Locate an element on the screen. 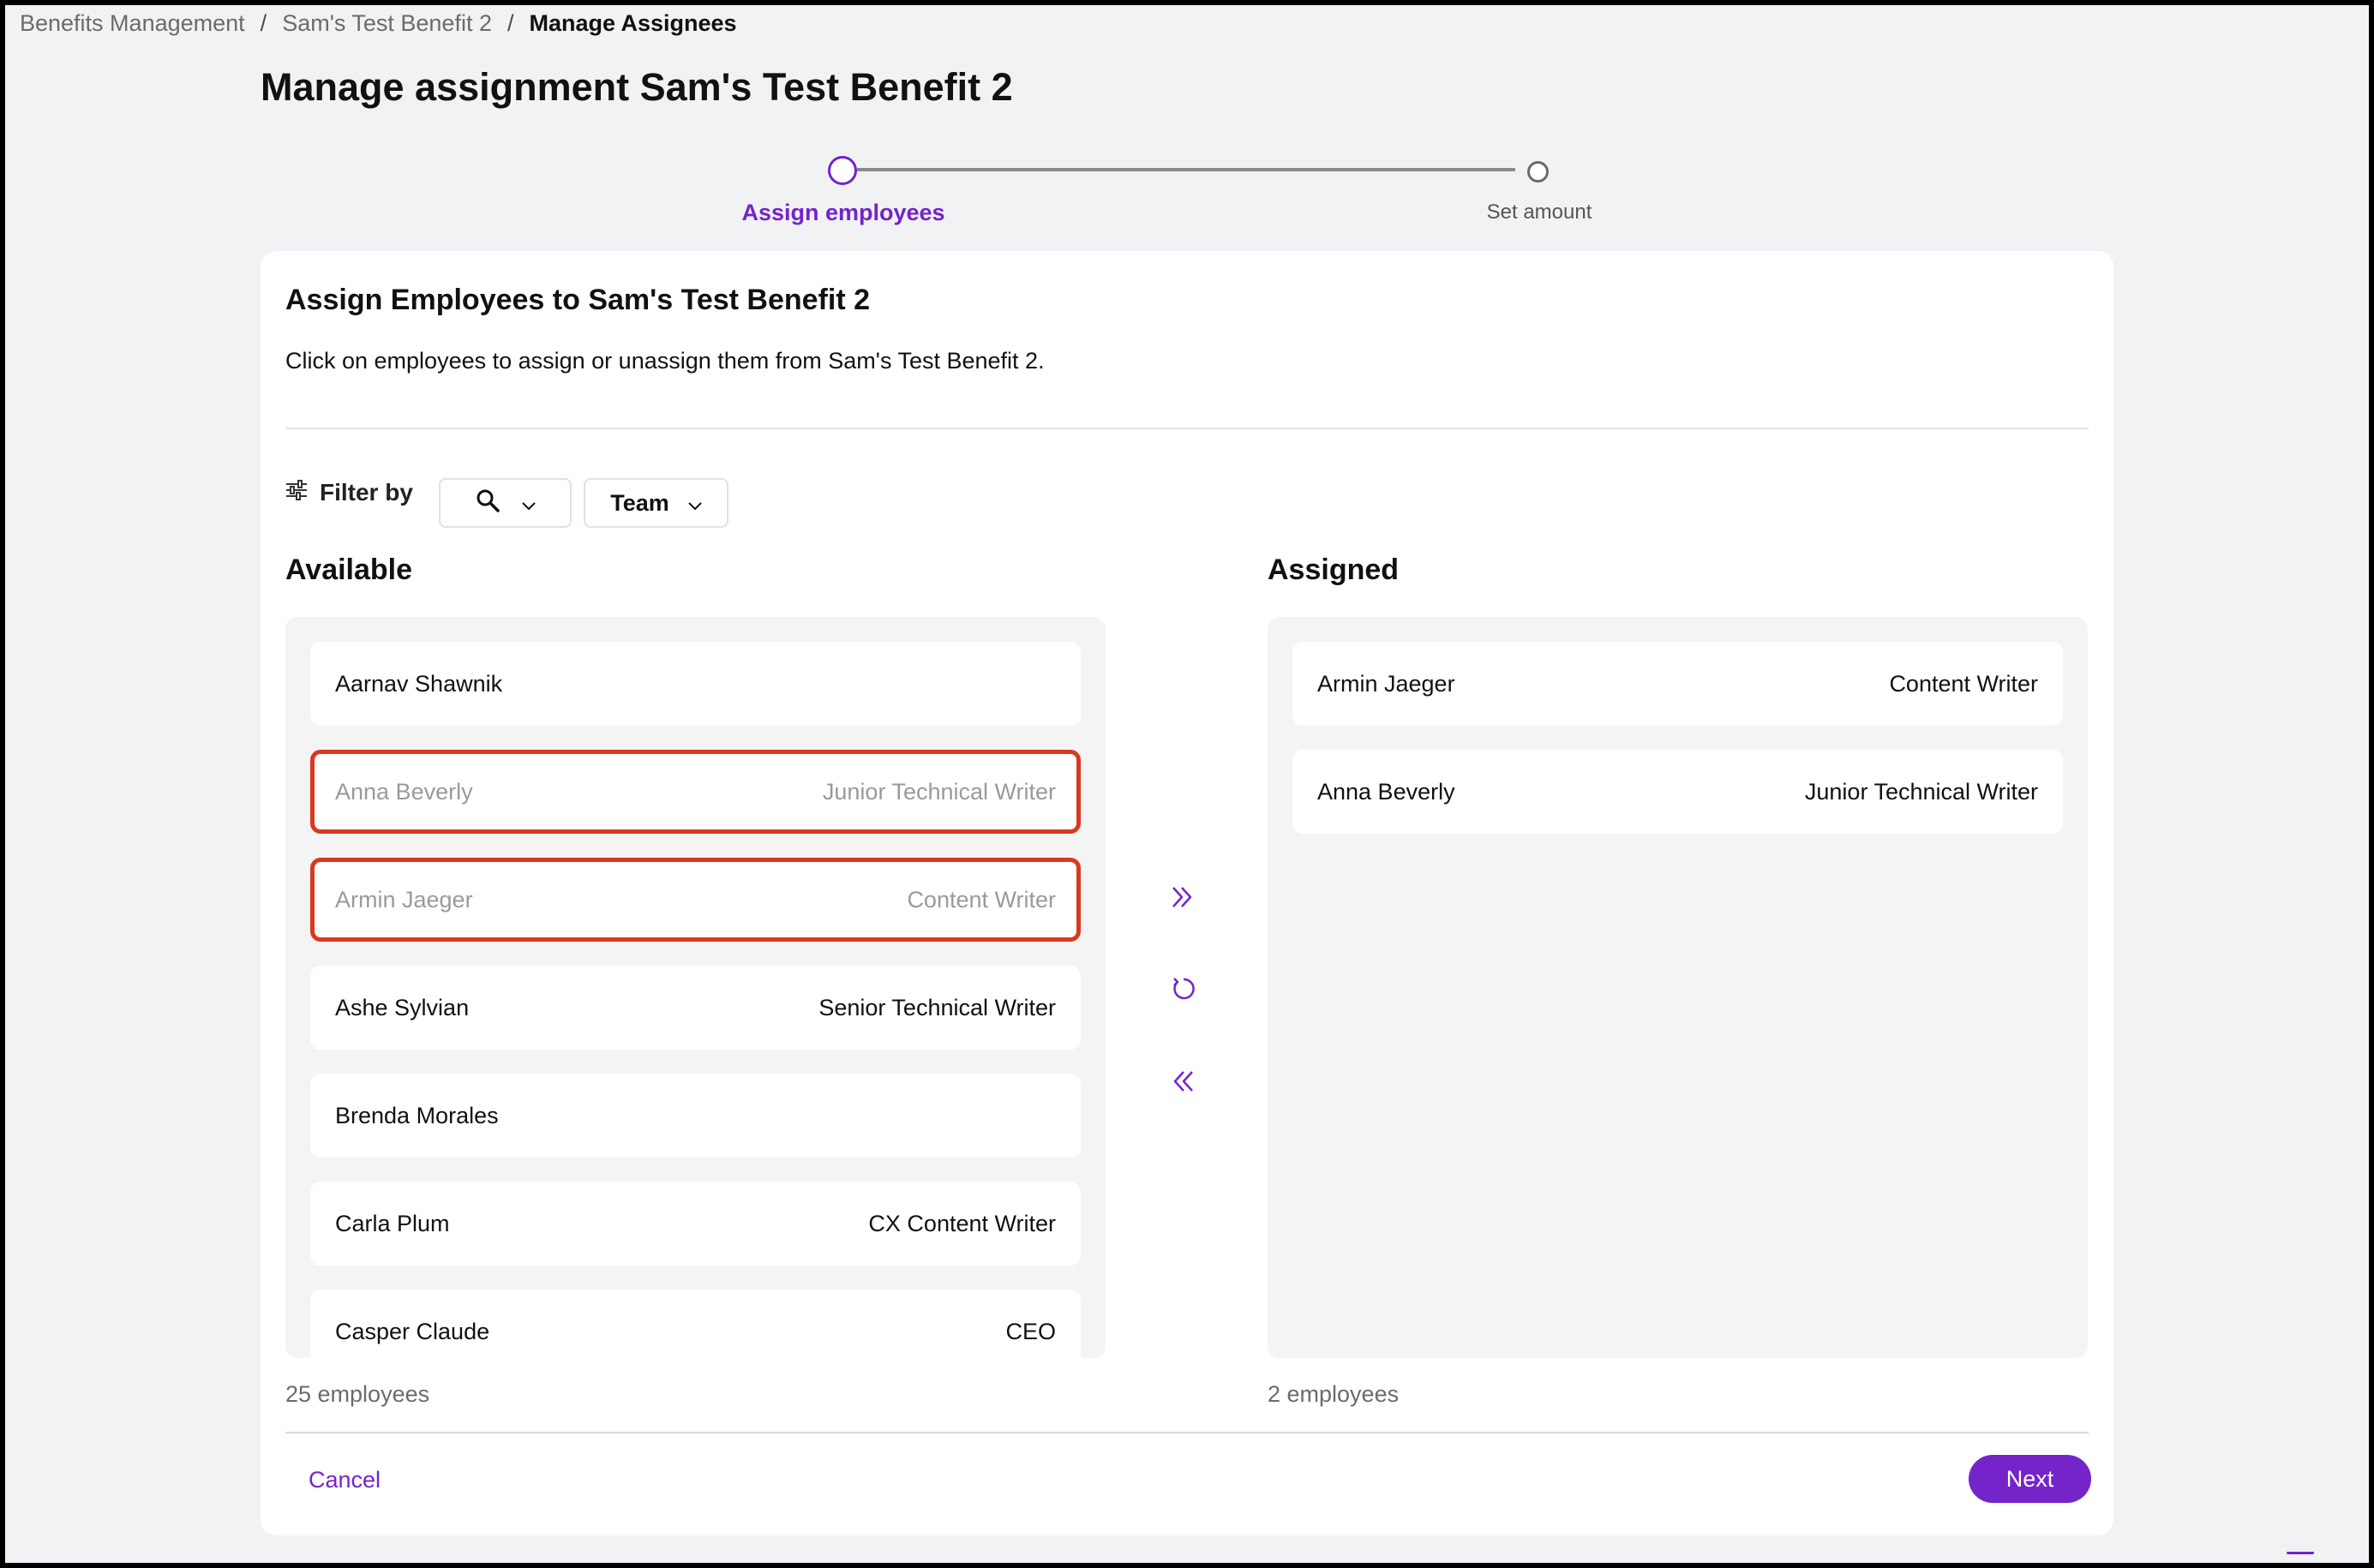  stepper: Assign employees Set amount is located at coordinates (1187, 120).